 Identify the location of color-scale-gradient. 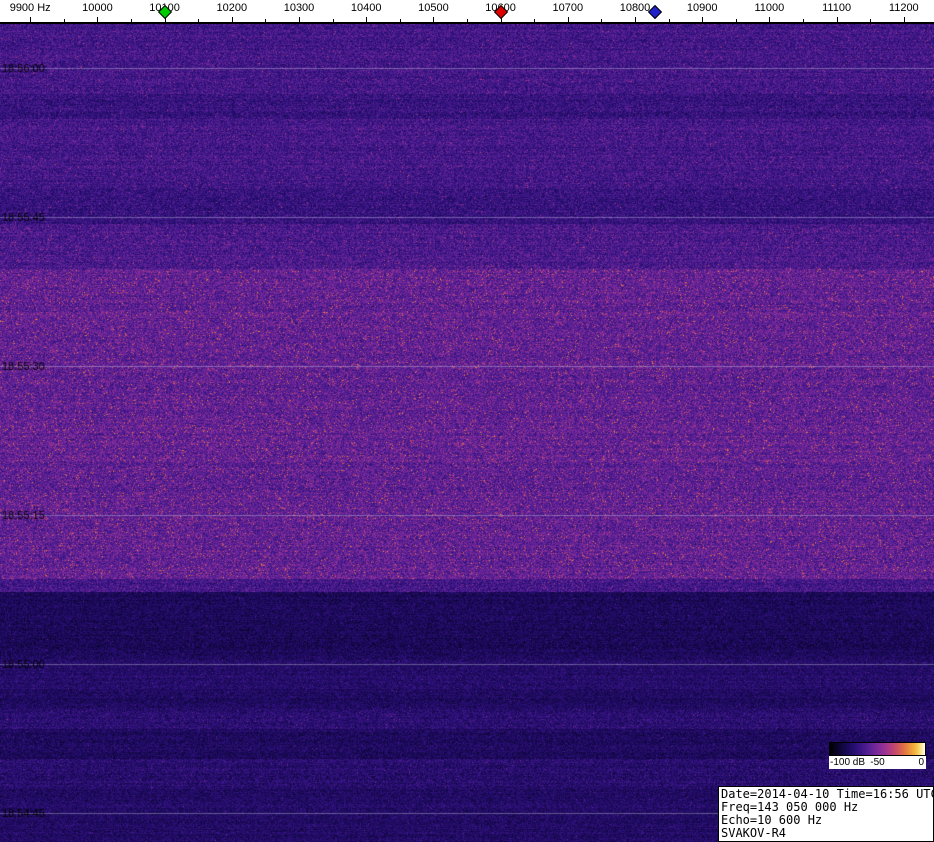
(877, 749).